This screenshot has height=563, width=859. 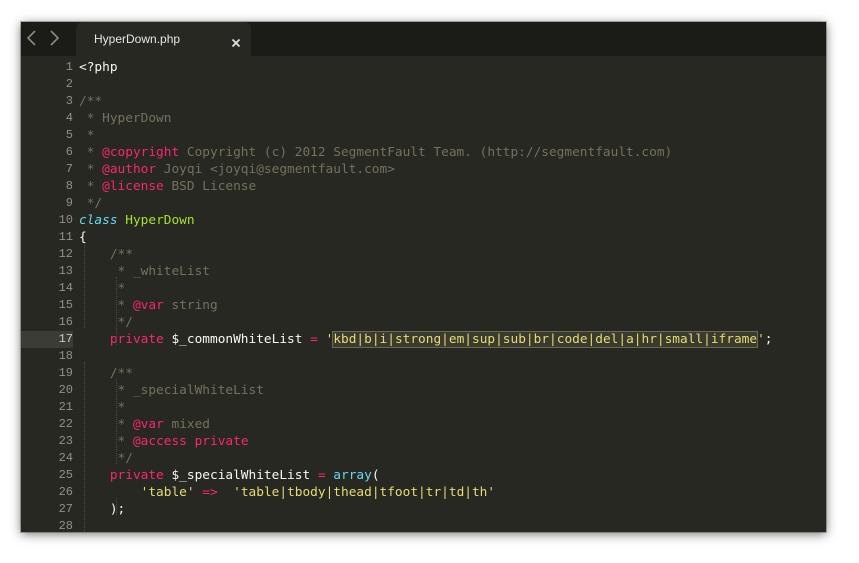 I want to click on line-code: * @license BSD License, so click(x=168, y=186).